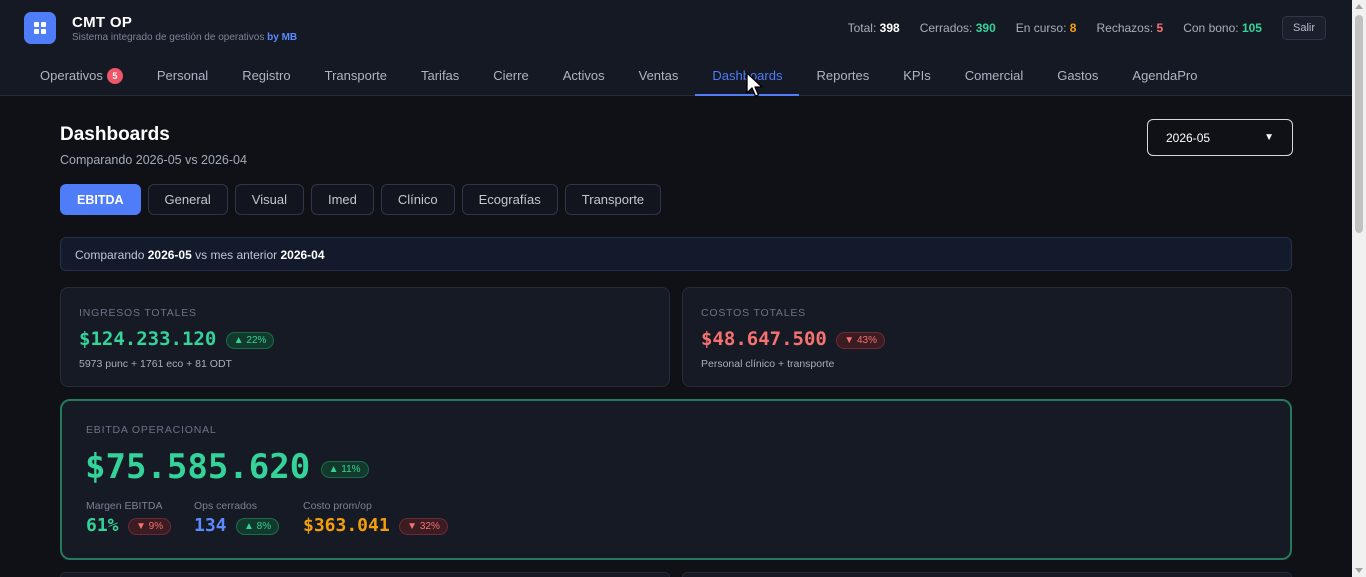  I want to click on month-select: 2026-05 ▼, so click(1220, 137).